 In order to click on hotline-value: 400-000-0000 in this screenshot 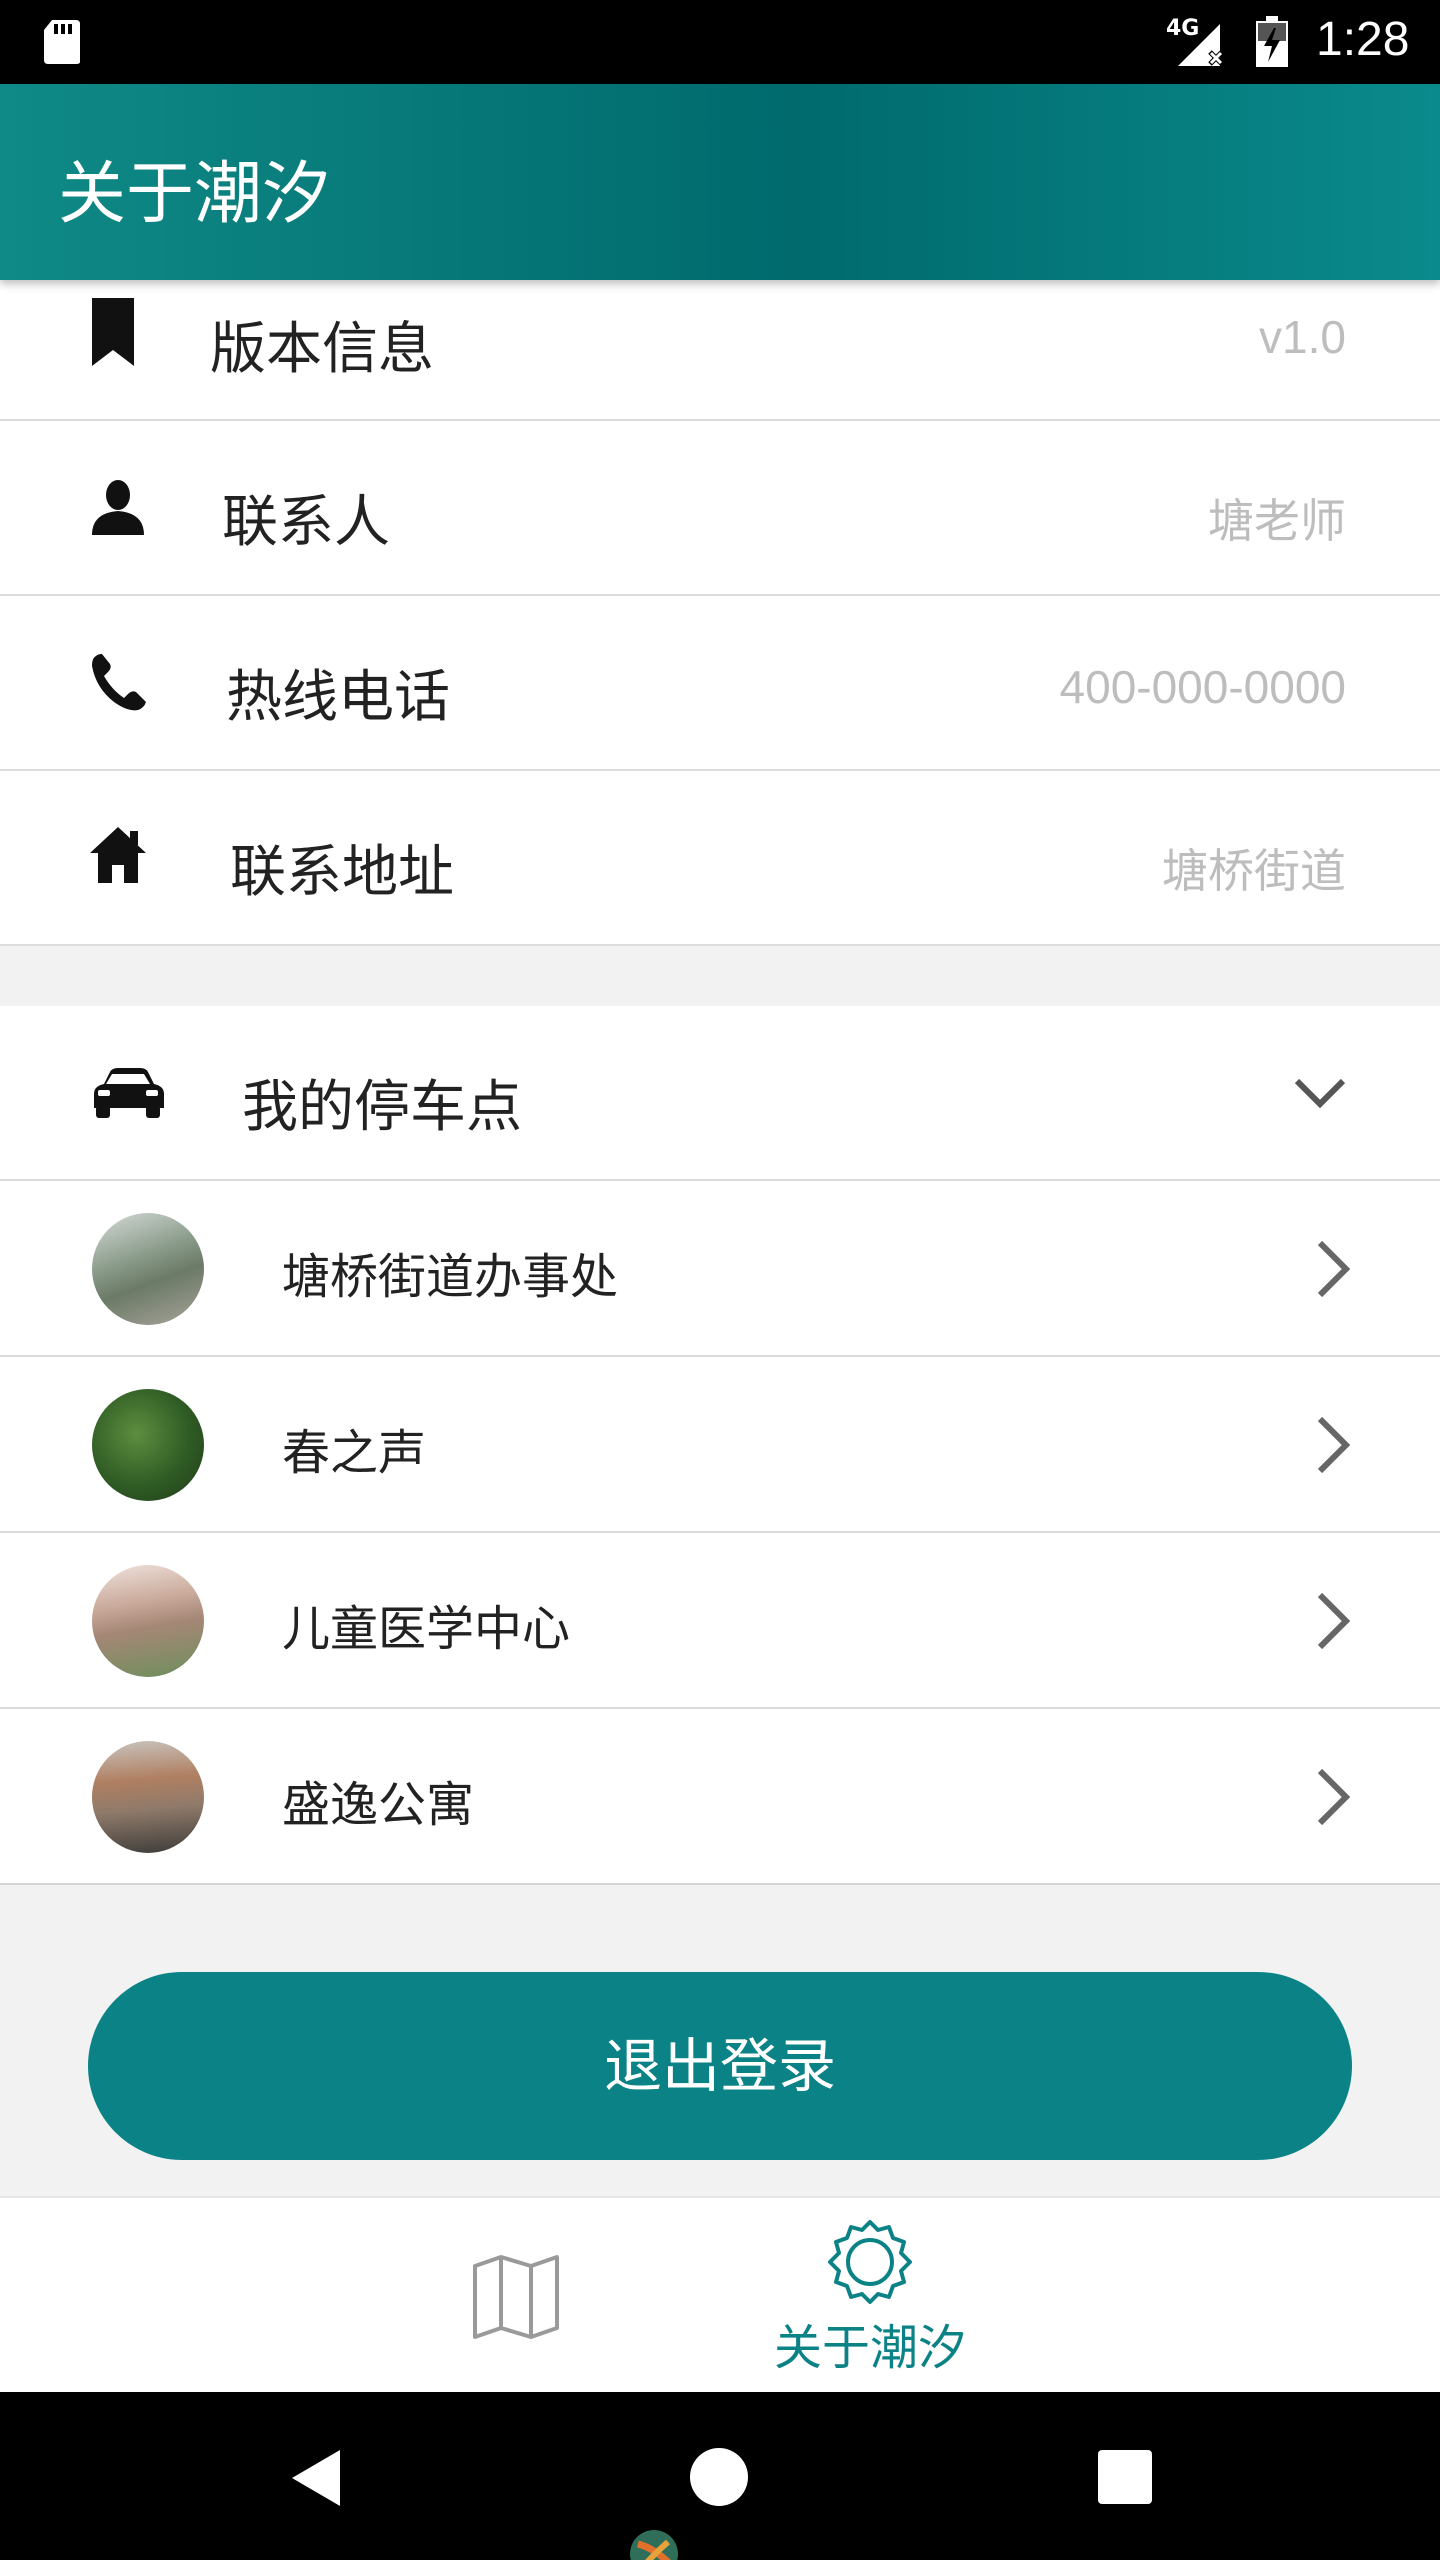, I will do `click(1202, 687)`.